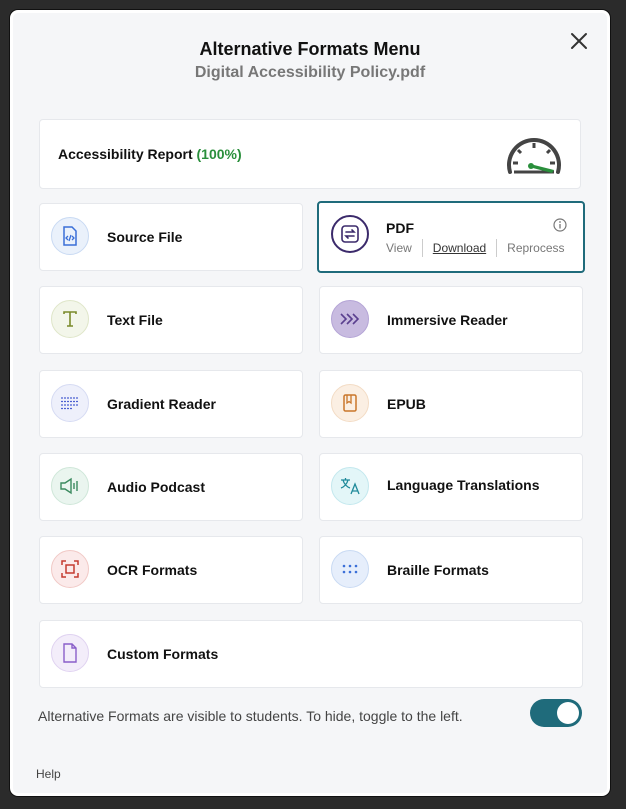 The height and width of the screenshot is (809, 626). I want to click on pdf-card: PDF View Download Reprocess, so click(451, 237).